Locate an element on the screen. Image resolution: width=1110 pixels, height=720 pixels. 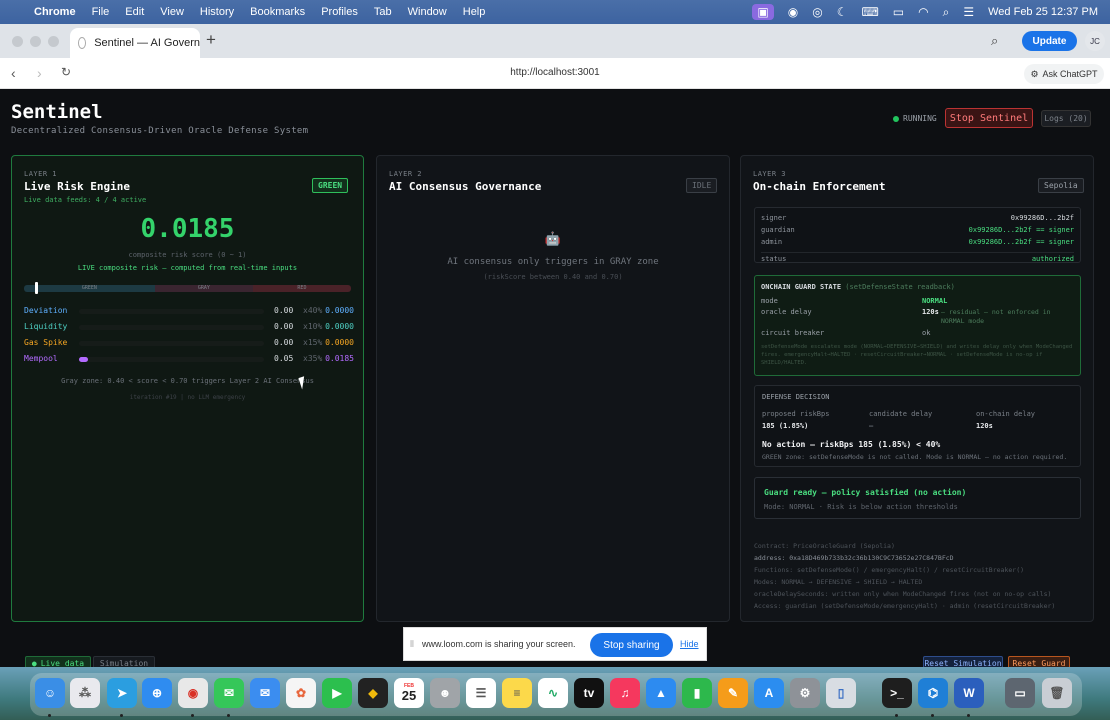
facetime-icon: ▶ is located at coordinates (337, 693).